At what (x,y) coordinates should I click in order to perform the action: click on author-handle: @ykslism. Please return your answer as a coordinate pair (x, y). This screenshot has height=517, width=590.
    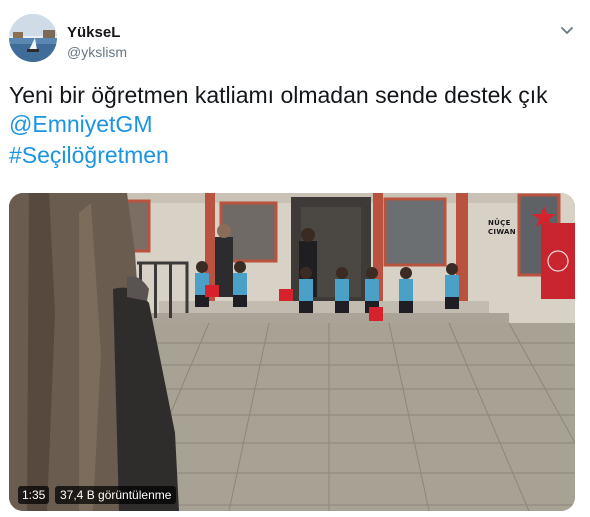
    Looking at the image, I should click on (97, 52).